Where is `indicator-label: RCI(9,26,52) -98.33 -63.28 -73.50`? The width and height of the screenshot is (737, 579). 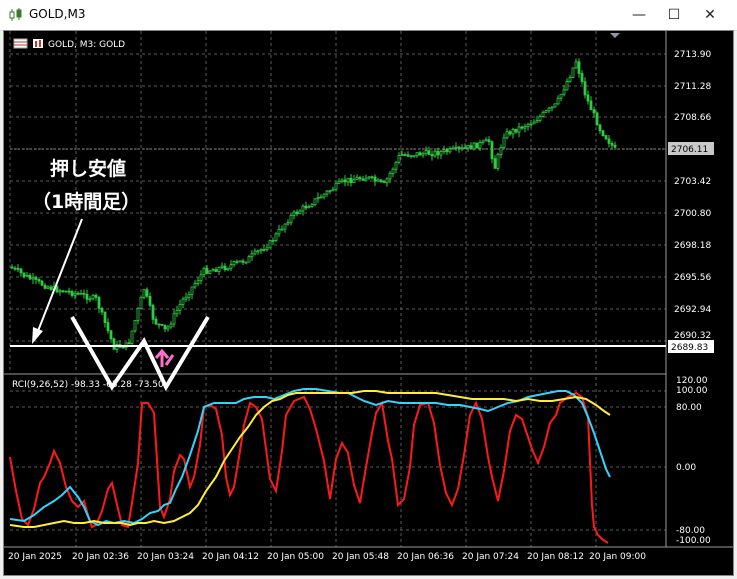
indicator-label: RCI(9,26,52) -98.33 -63.28 -73.50 is located at coordinates (88, 385).